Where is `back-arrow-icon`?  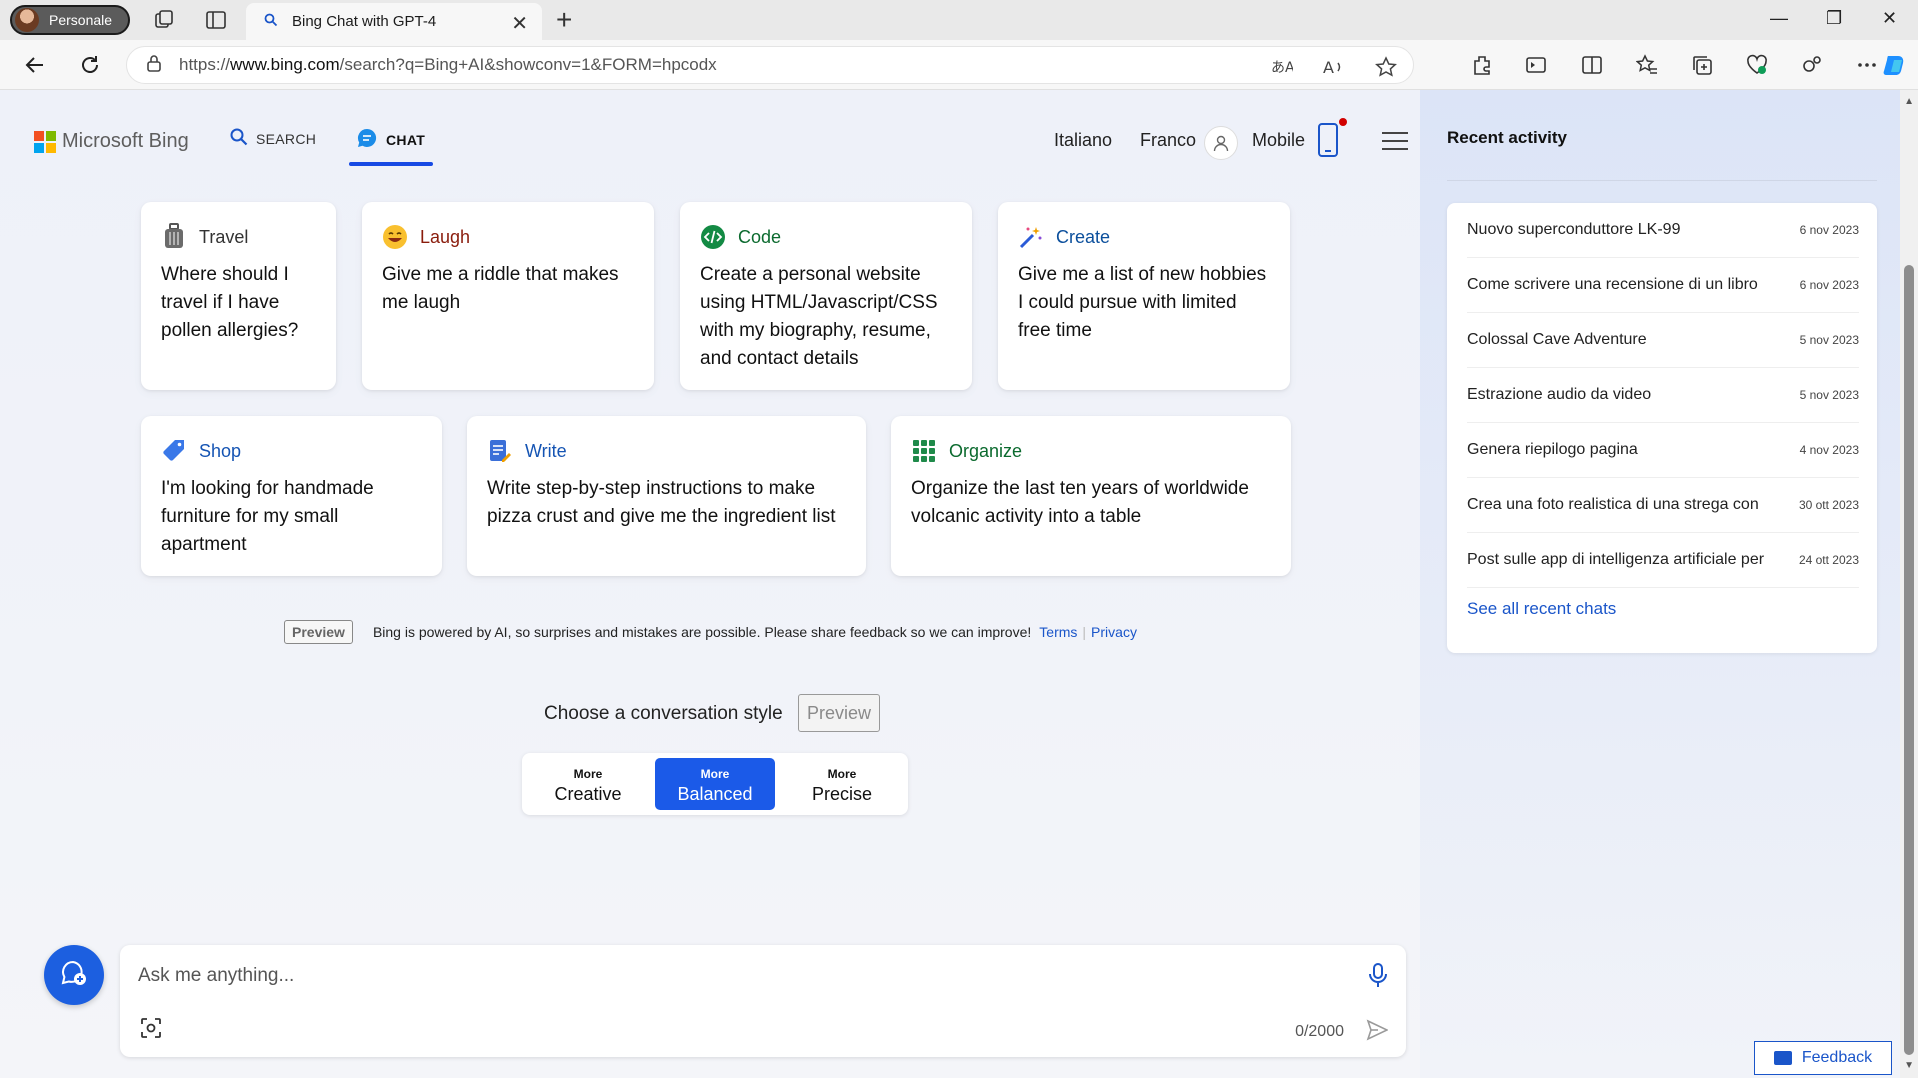 back-arrow-icon is located at coordinates (35, 65).